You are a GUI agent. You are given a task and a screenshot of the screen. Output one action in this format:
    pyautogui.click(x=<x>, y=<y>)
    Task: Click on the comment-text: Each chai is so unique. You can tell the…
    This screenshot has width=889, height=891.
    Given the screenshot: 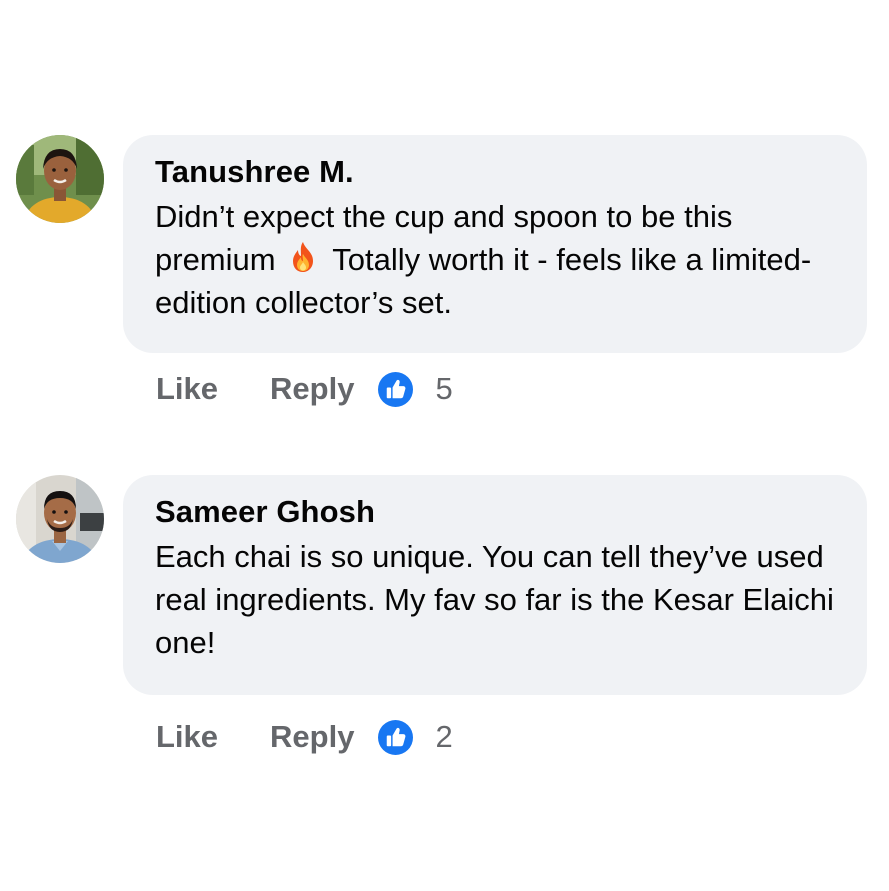 What is the action you would take?
    pyautogui.click(x=494, y=599)
    